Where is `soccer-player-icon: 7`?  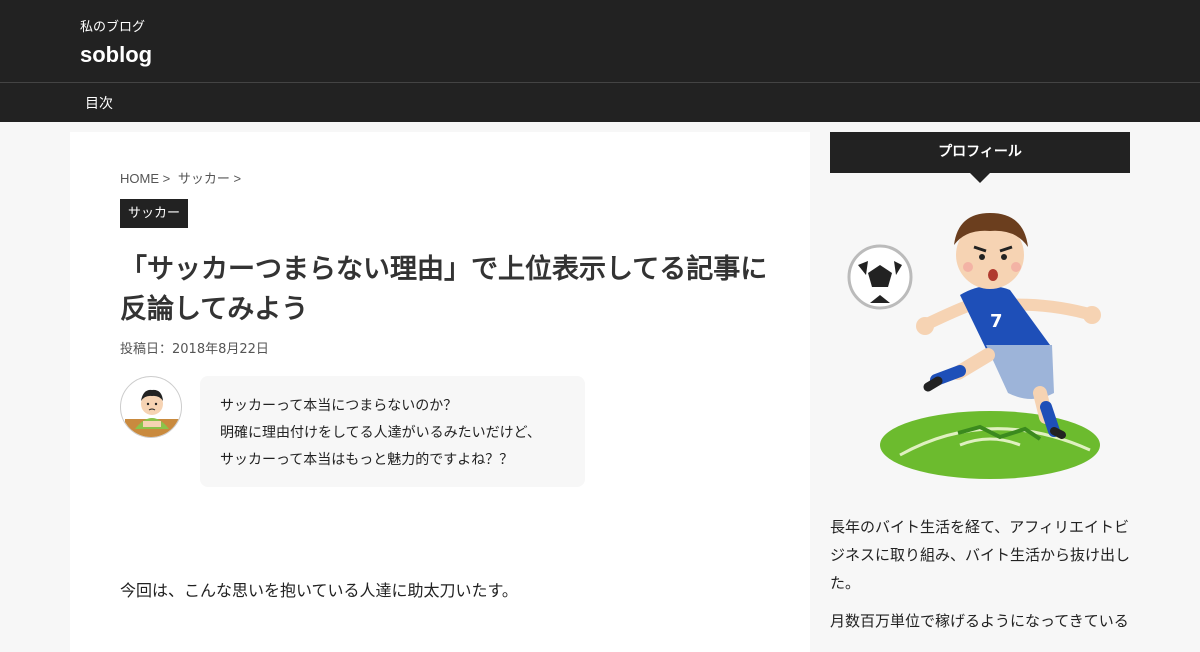 soccer-player-icon: 7 is located at coordinates (974, 346).